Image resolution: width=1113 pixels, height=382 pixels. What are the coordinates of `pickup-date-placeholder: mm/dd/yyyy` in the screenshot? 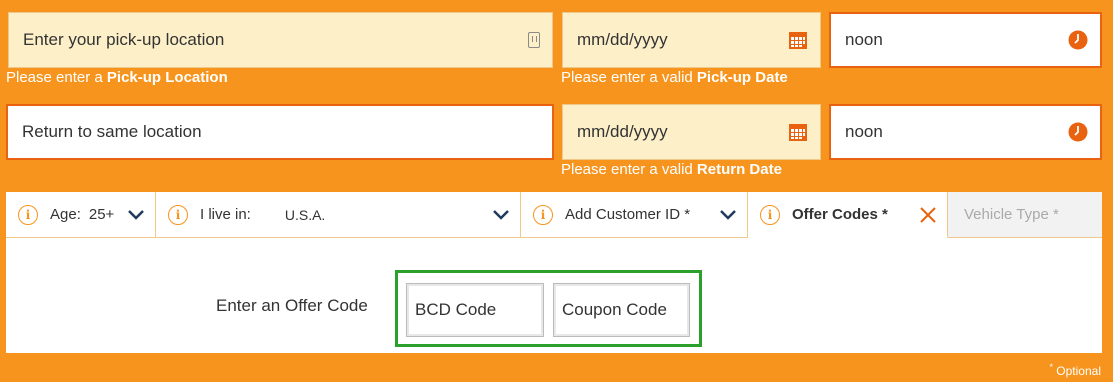 It's located at (622, 39).